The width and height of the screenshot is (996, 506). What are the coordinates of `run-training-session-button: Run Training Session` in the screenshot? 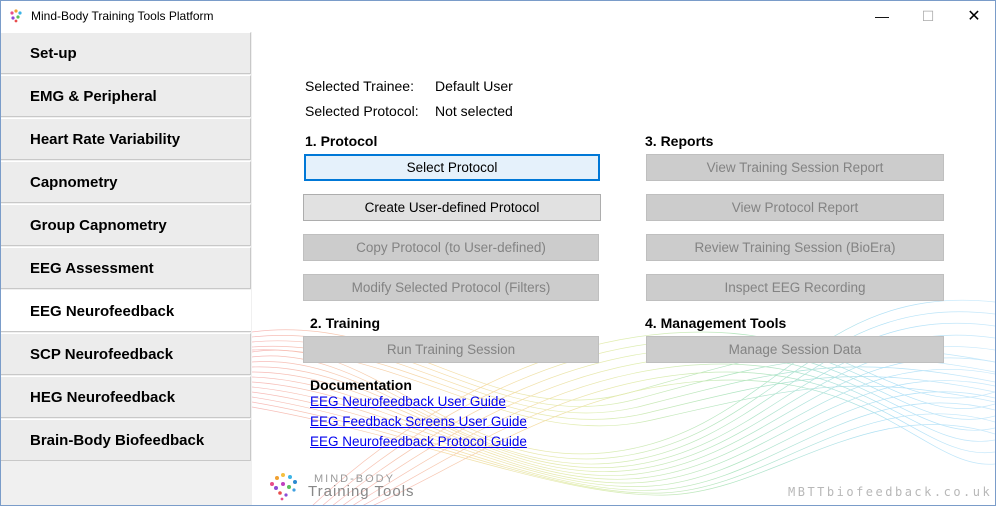 It's located at (451, 349).